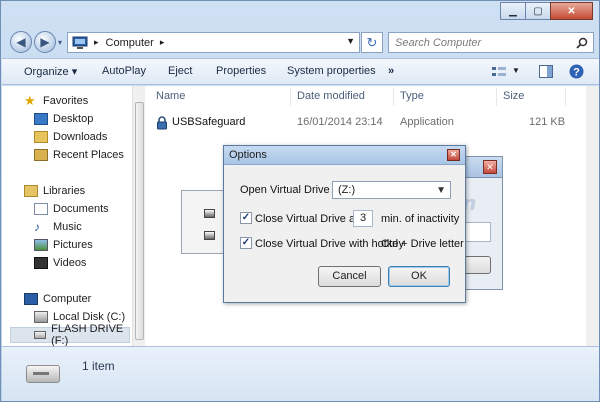 This screenshot has width=600, height=402. I want to click on maximize-icon: ▢, so click(538, 11).